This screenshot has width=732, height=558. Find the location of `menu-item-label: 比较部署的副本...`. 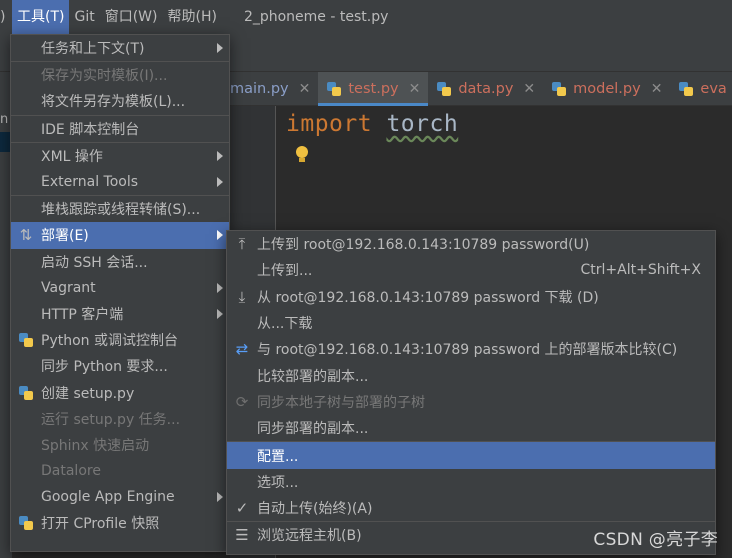

menu-item-label: 比较部署的副本... is located at coordinates (313, 376).